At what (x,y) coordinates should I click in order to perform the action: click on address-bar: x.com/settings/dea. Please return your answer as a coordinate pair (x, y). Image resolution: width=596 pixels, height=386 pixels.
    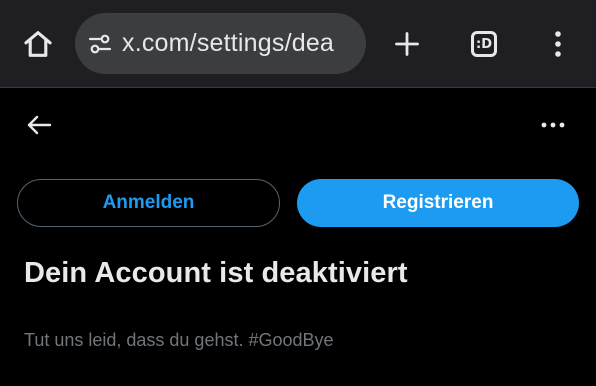
    Looking at the image, I should click on (220, 43).